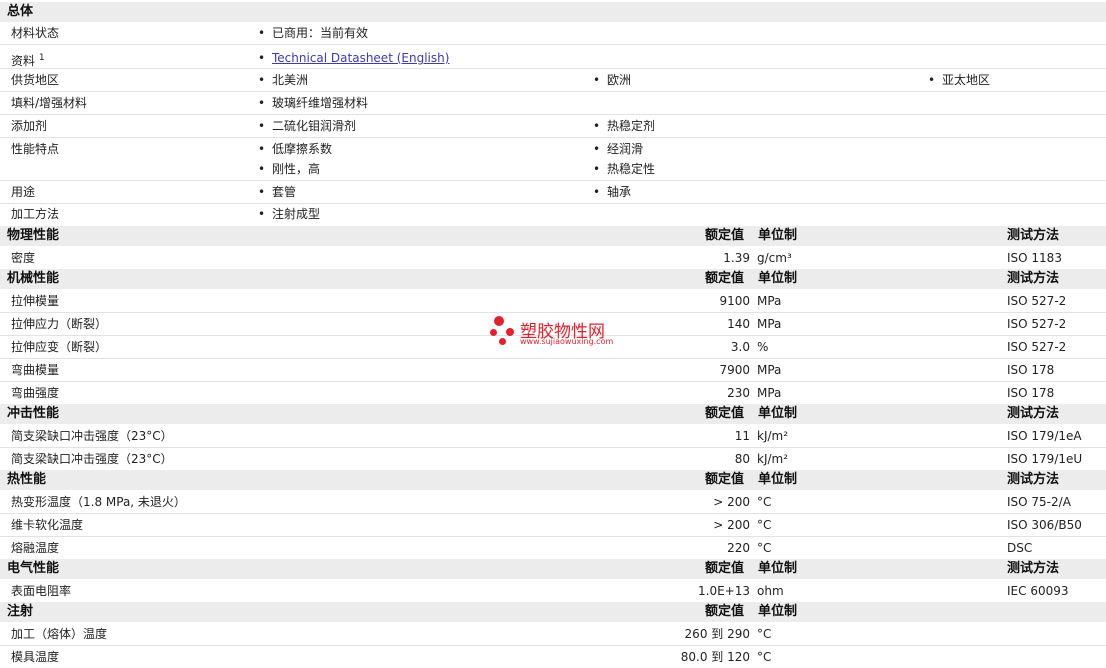  Describe the element at coordinates (33, 278) in the screenshot. I see `section-title: 机械性能` at that location.